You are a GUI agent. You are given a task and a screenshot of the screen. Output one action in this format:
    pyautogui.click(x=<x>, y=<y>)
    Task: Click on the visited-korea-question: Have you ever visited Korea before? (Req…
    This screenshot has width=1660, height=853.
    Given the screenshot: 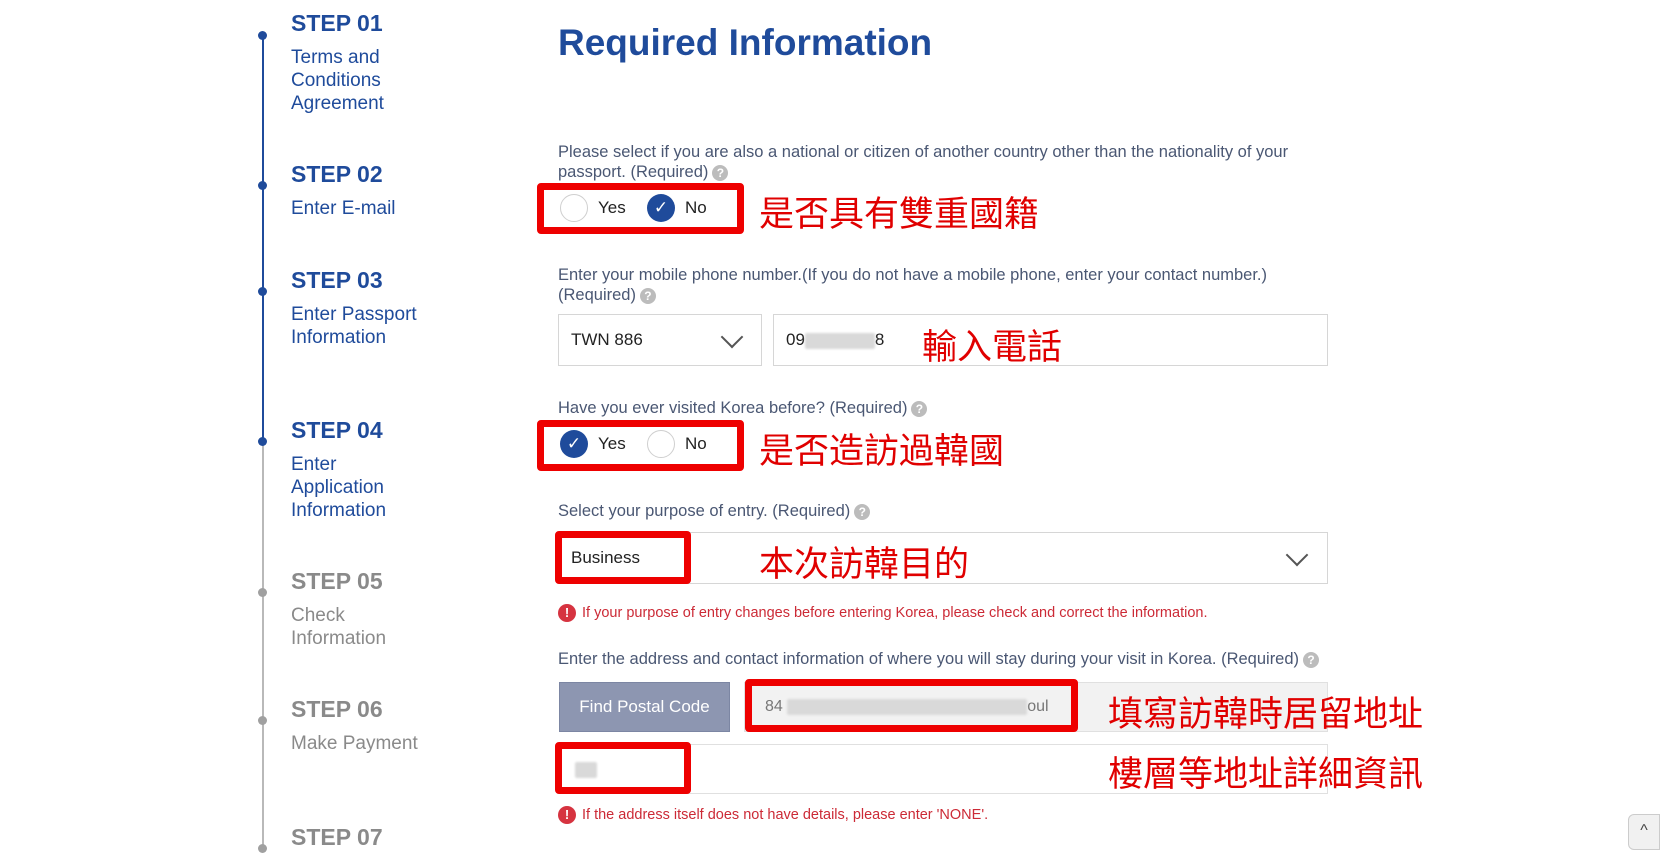 What is the action you would take?
    pyautogui.click(x=938, y=408)
    